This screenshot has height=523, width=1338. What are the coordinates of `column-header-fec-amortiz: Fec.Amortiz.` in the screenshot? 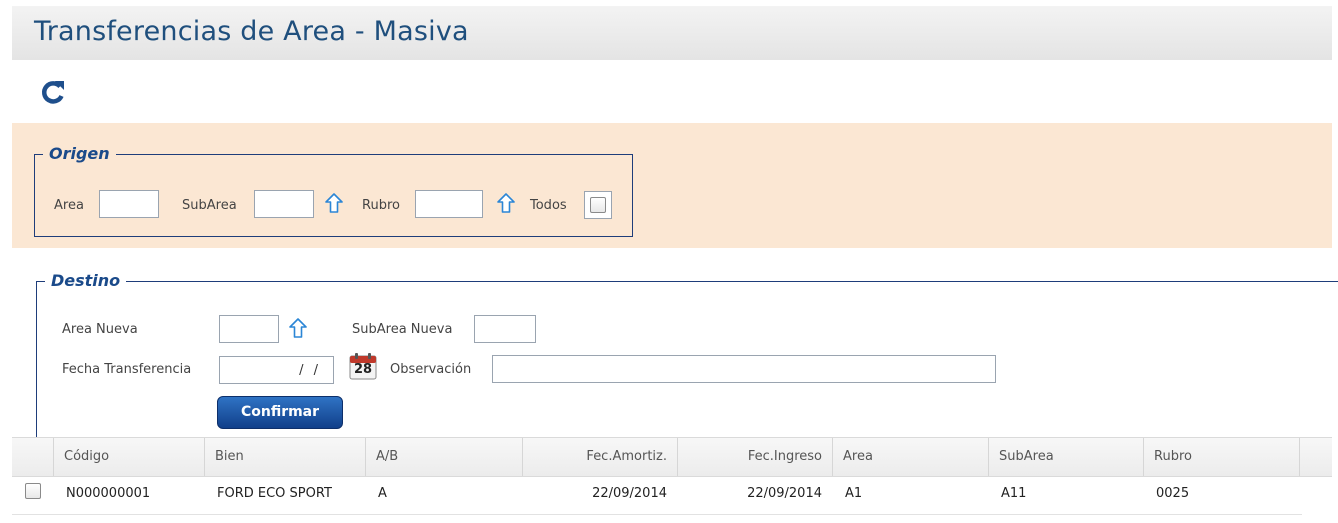 It's located at (600, 457).